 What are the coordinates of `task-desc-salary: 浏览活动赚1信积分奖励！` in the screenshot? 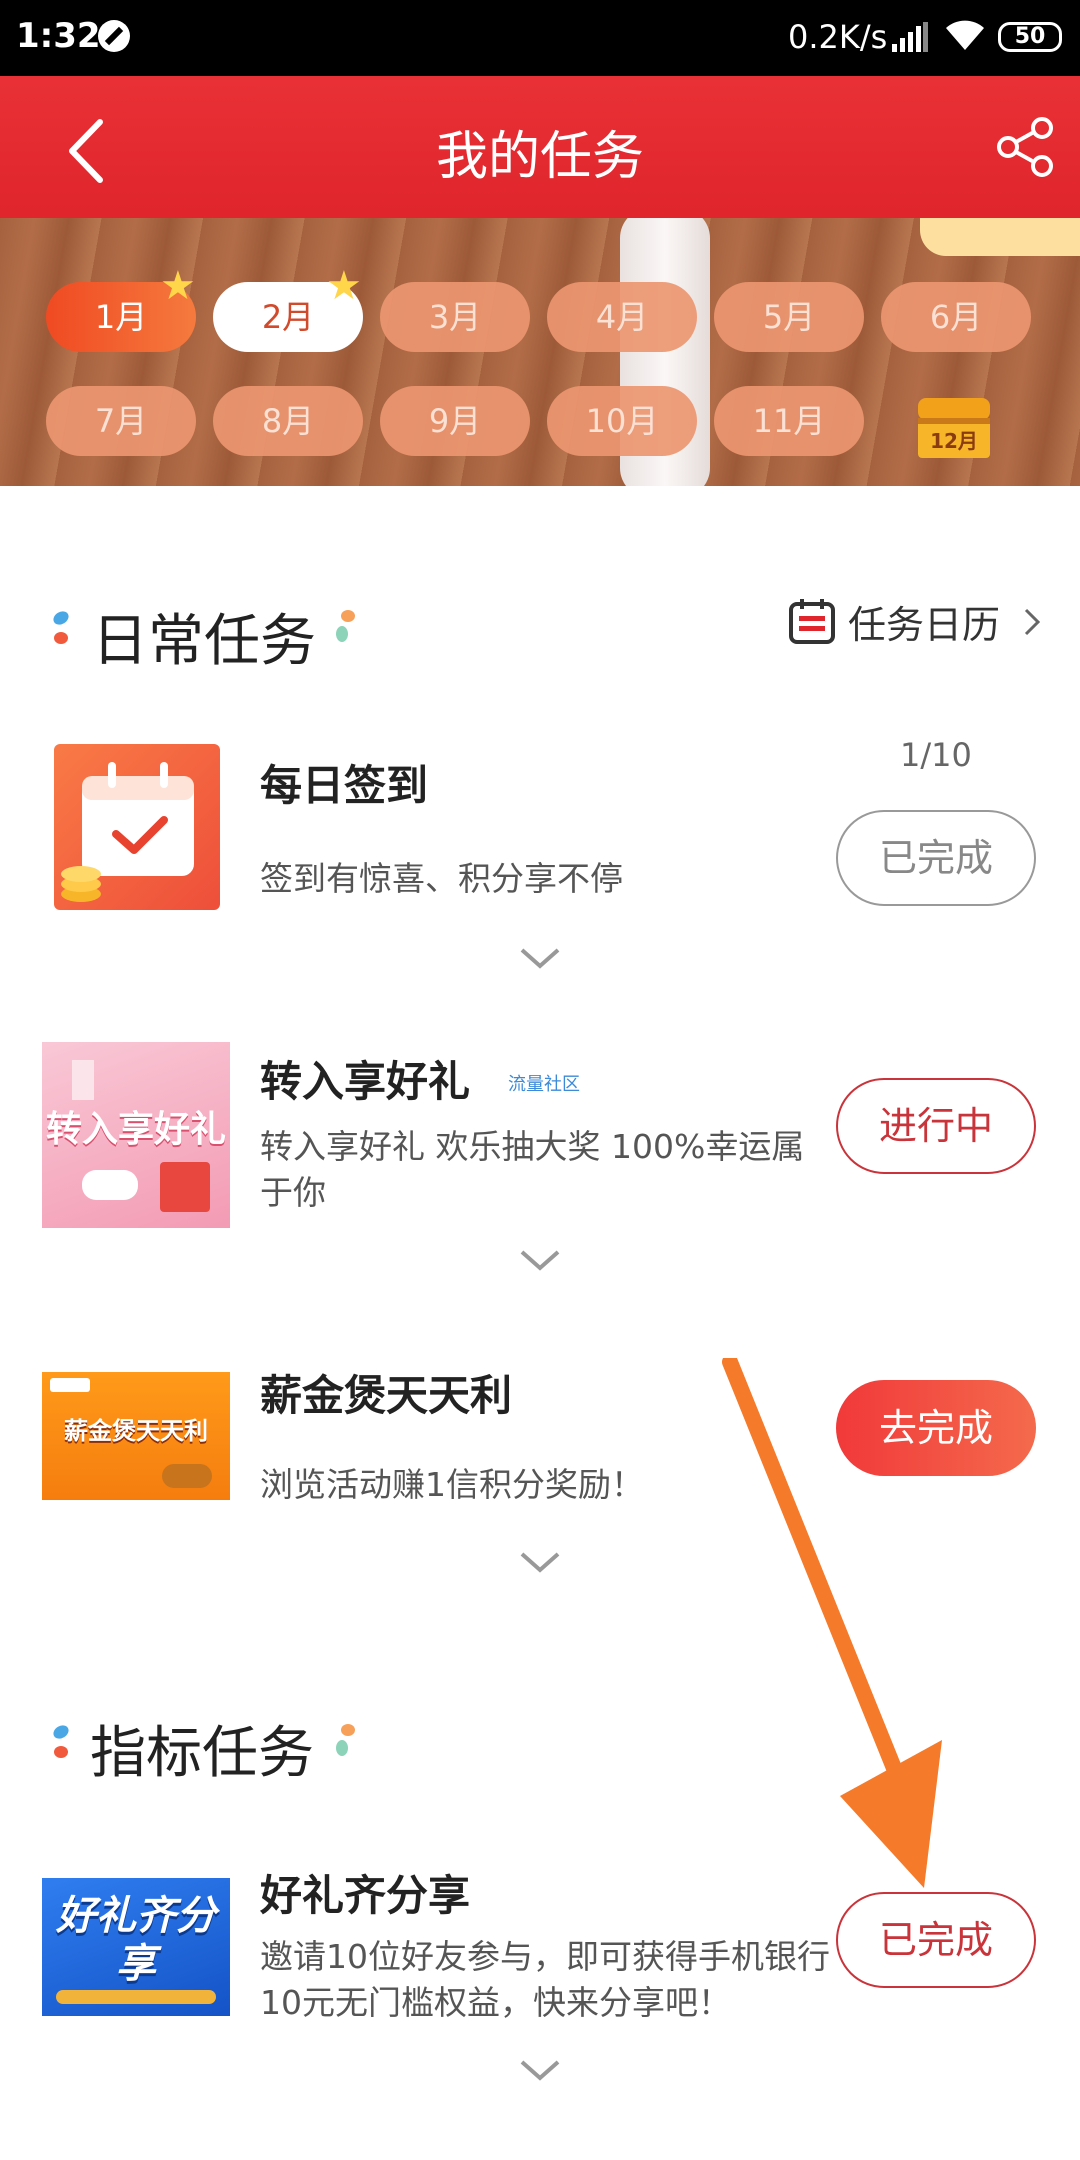 It's located at (452, 1484).